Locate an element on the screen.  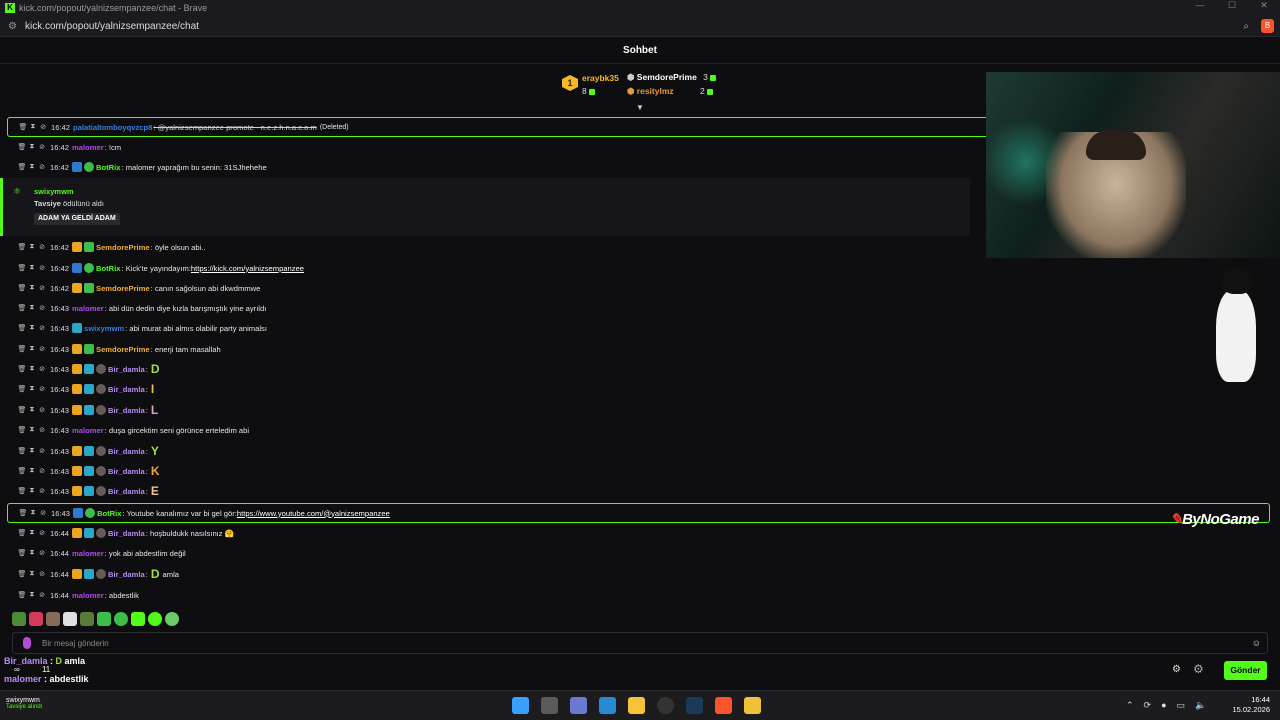
emote-turtle-icon is located at coordinates (87, 619).